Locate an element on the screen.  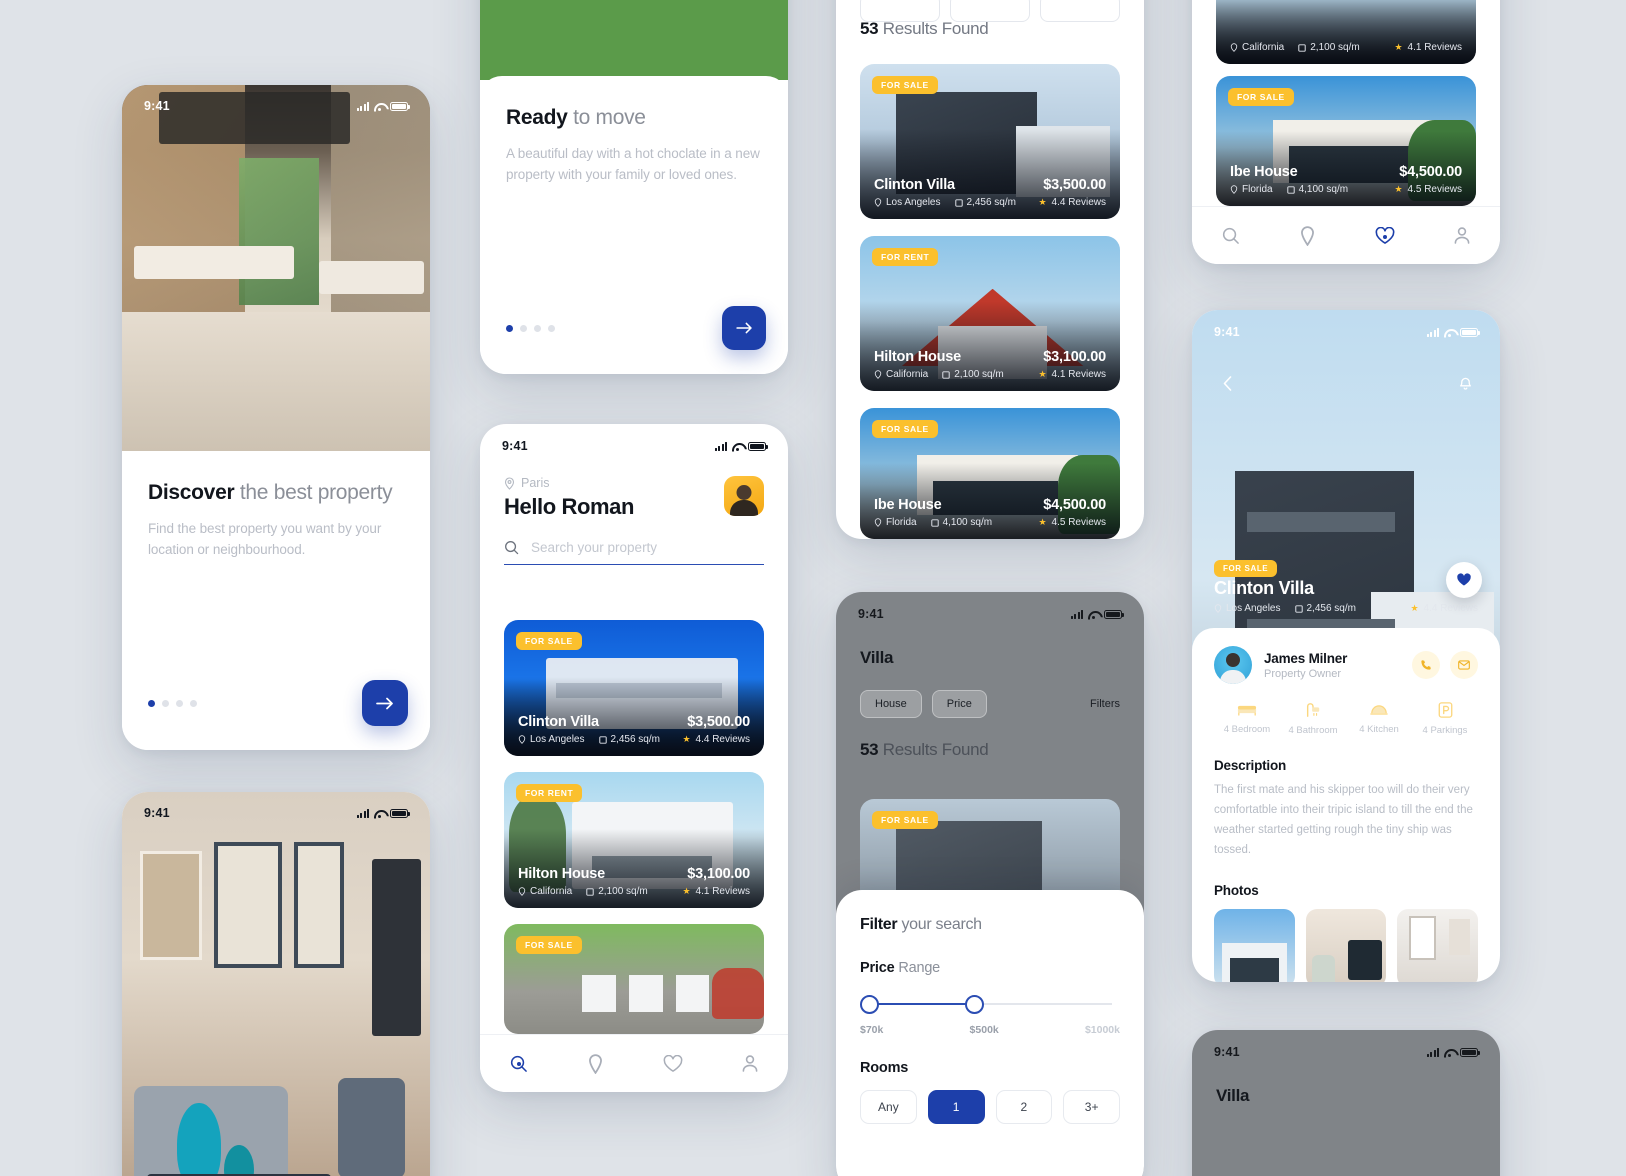
page-title-rest: the best property is located at coordinates (313, 492).